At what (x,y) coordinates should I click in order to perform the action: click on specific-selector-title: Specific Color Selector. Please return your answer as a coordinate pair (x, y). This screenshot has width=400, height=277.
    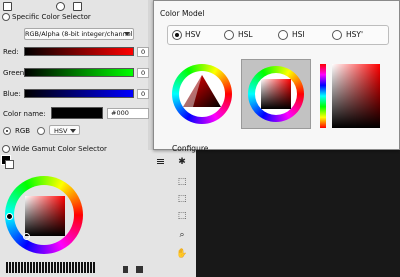
    Looking at the image, I should click on (51, 17).